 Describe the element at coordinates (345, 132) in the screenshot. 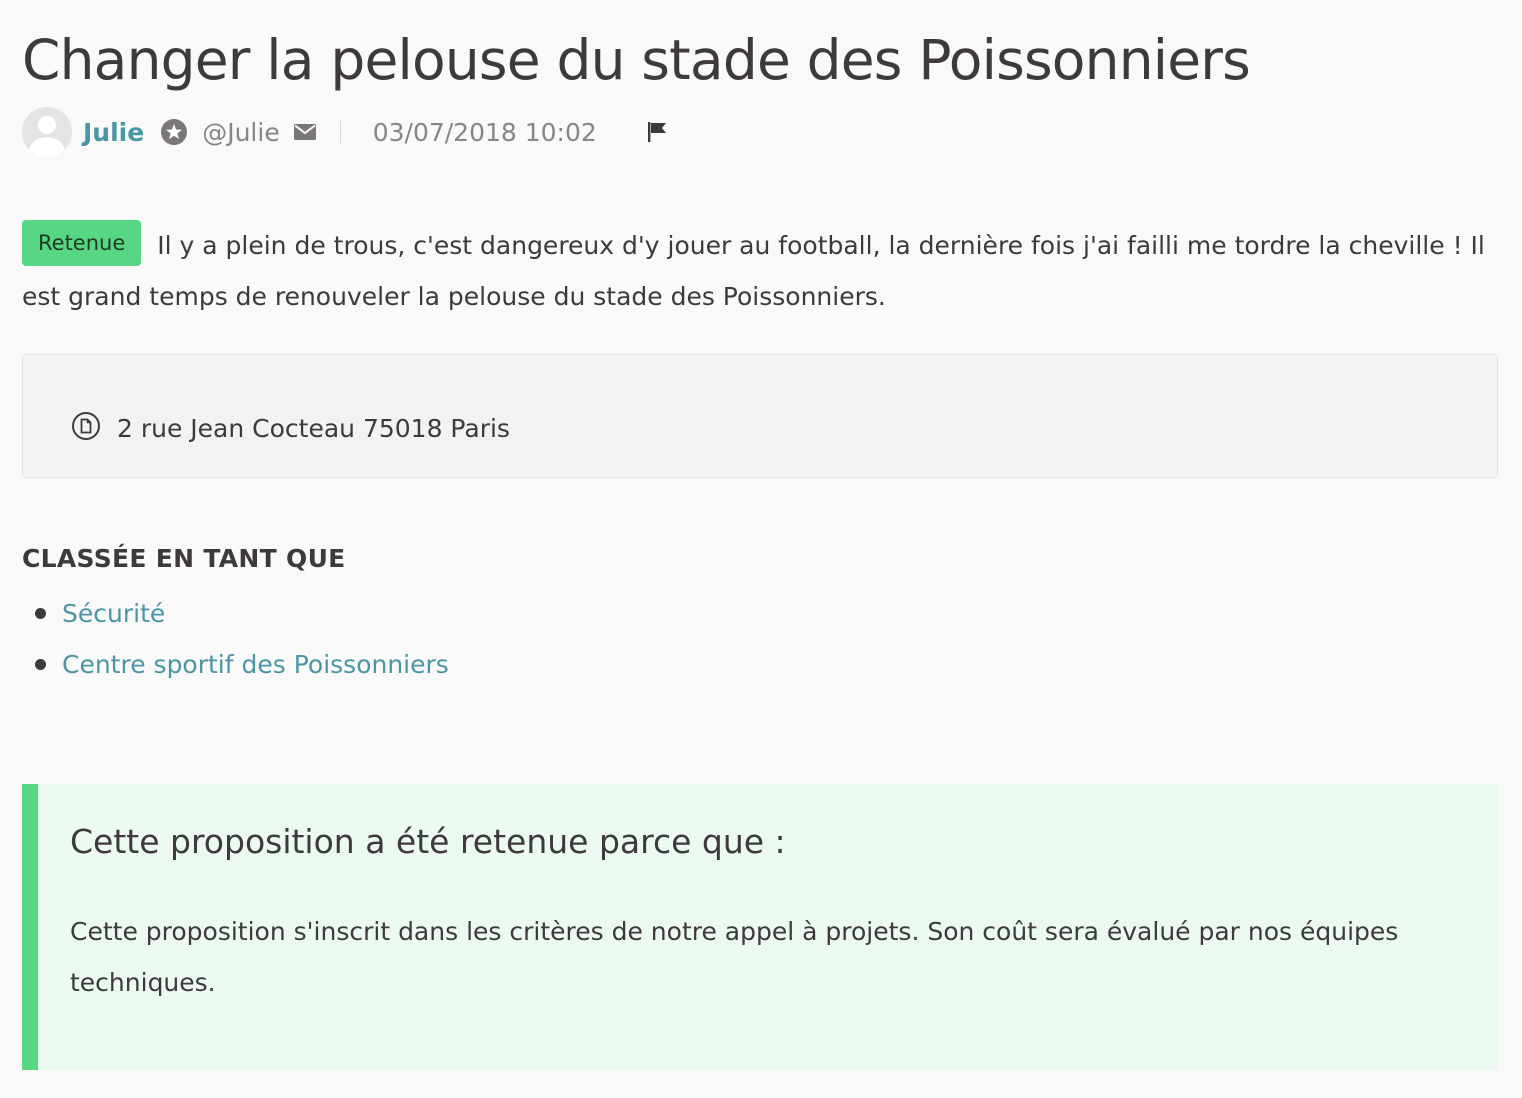

I see `author-meta: Julie @Julie 03/07/2018 10:02` at that location.